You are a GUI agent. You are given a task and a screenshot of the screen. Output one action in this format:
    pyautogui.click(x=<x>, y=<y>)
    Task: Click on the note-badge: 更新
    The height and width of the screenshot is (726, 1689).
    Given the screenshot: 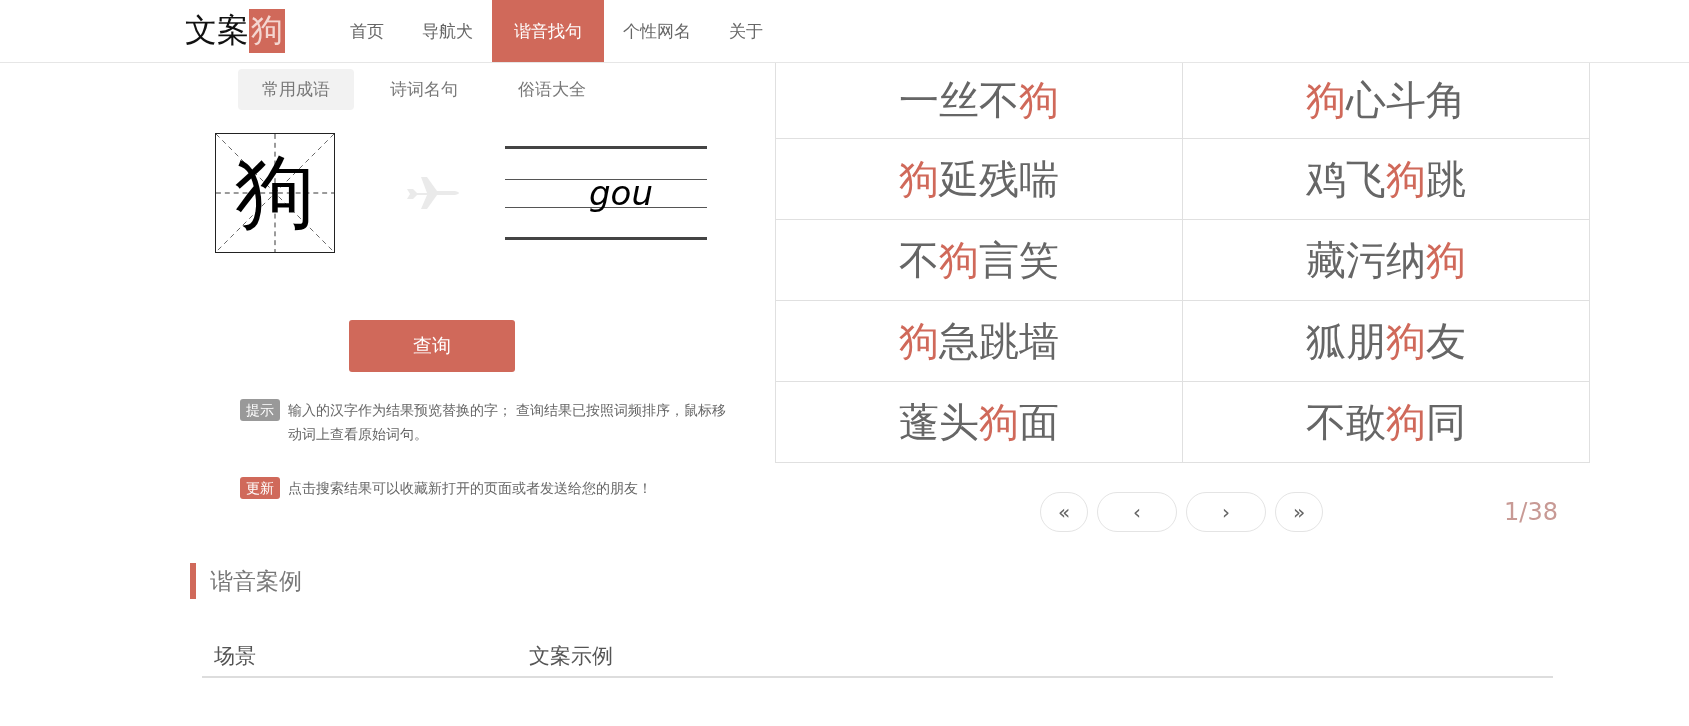 What is the action you would take?
    pyautogui.click(x=260, y=488)
    